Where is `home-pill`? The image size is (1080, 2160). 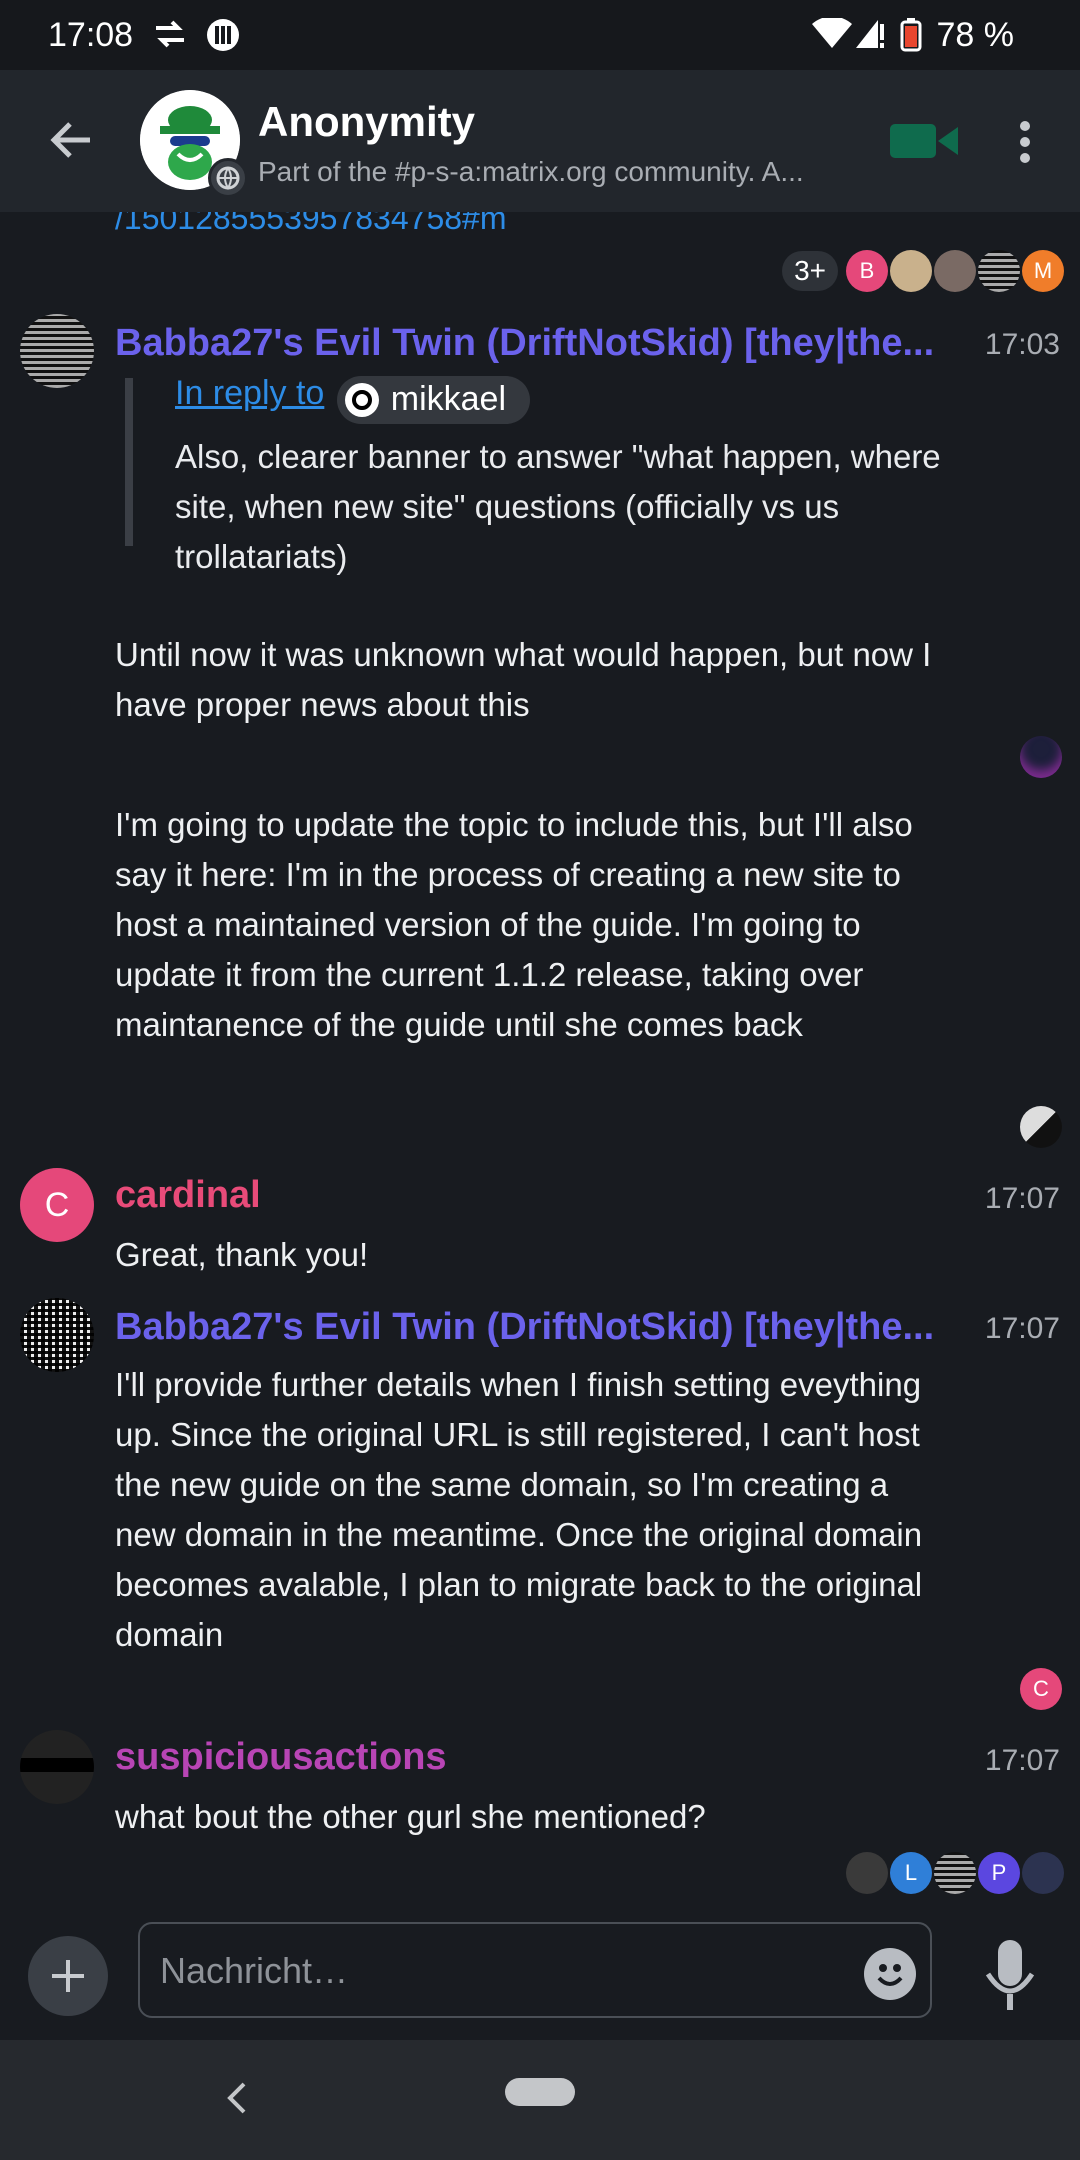
home-pill is located at coordinates (540, 2092).